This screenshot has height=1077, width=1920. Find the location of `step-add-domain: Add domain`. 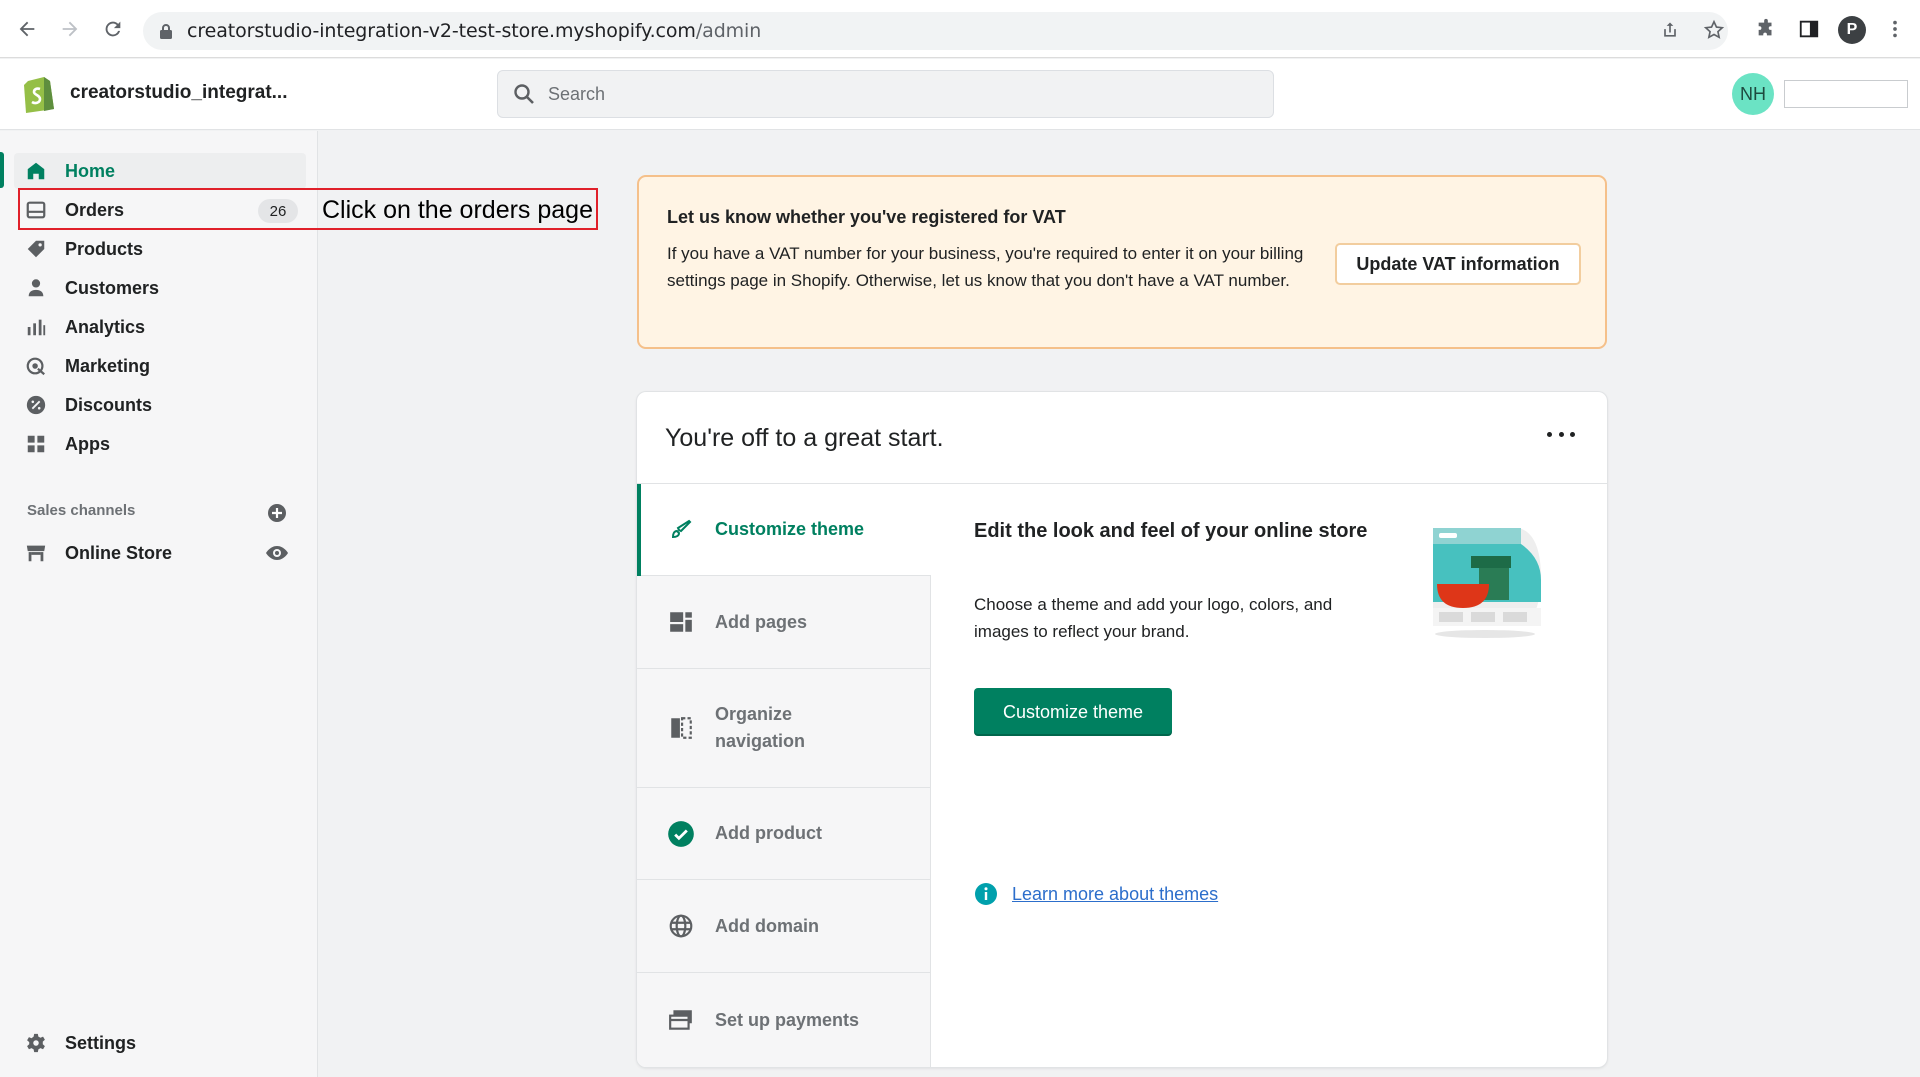

step-add-domain: Add domain is located at coordinates (784, 926).